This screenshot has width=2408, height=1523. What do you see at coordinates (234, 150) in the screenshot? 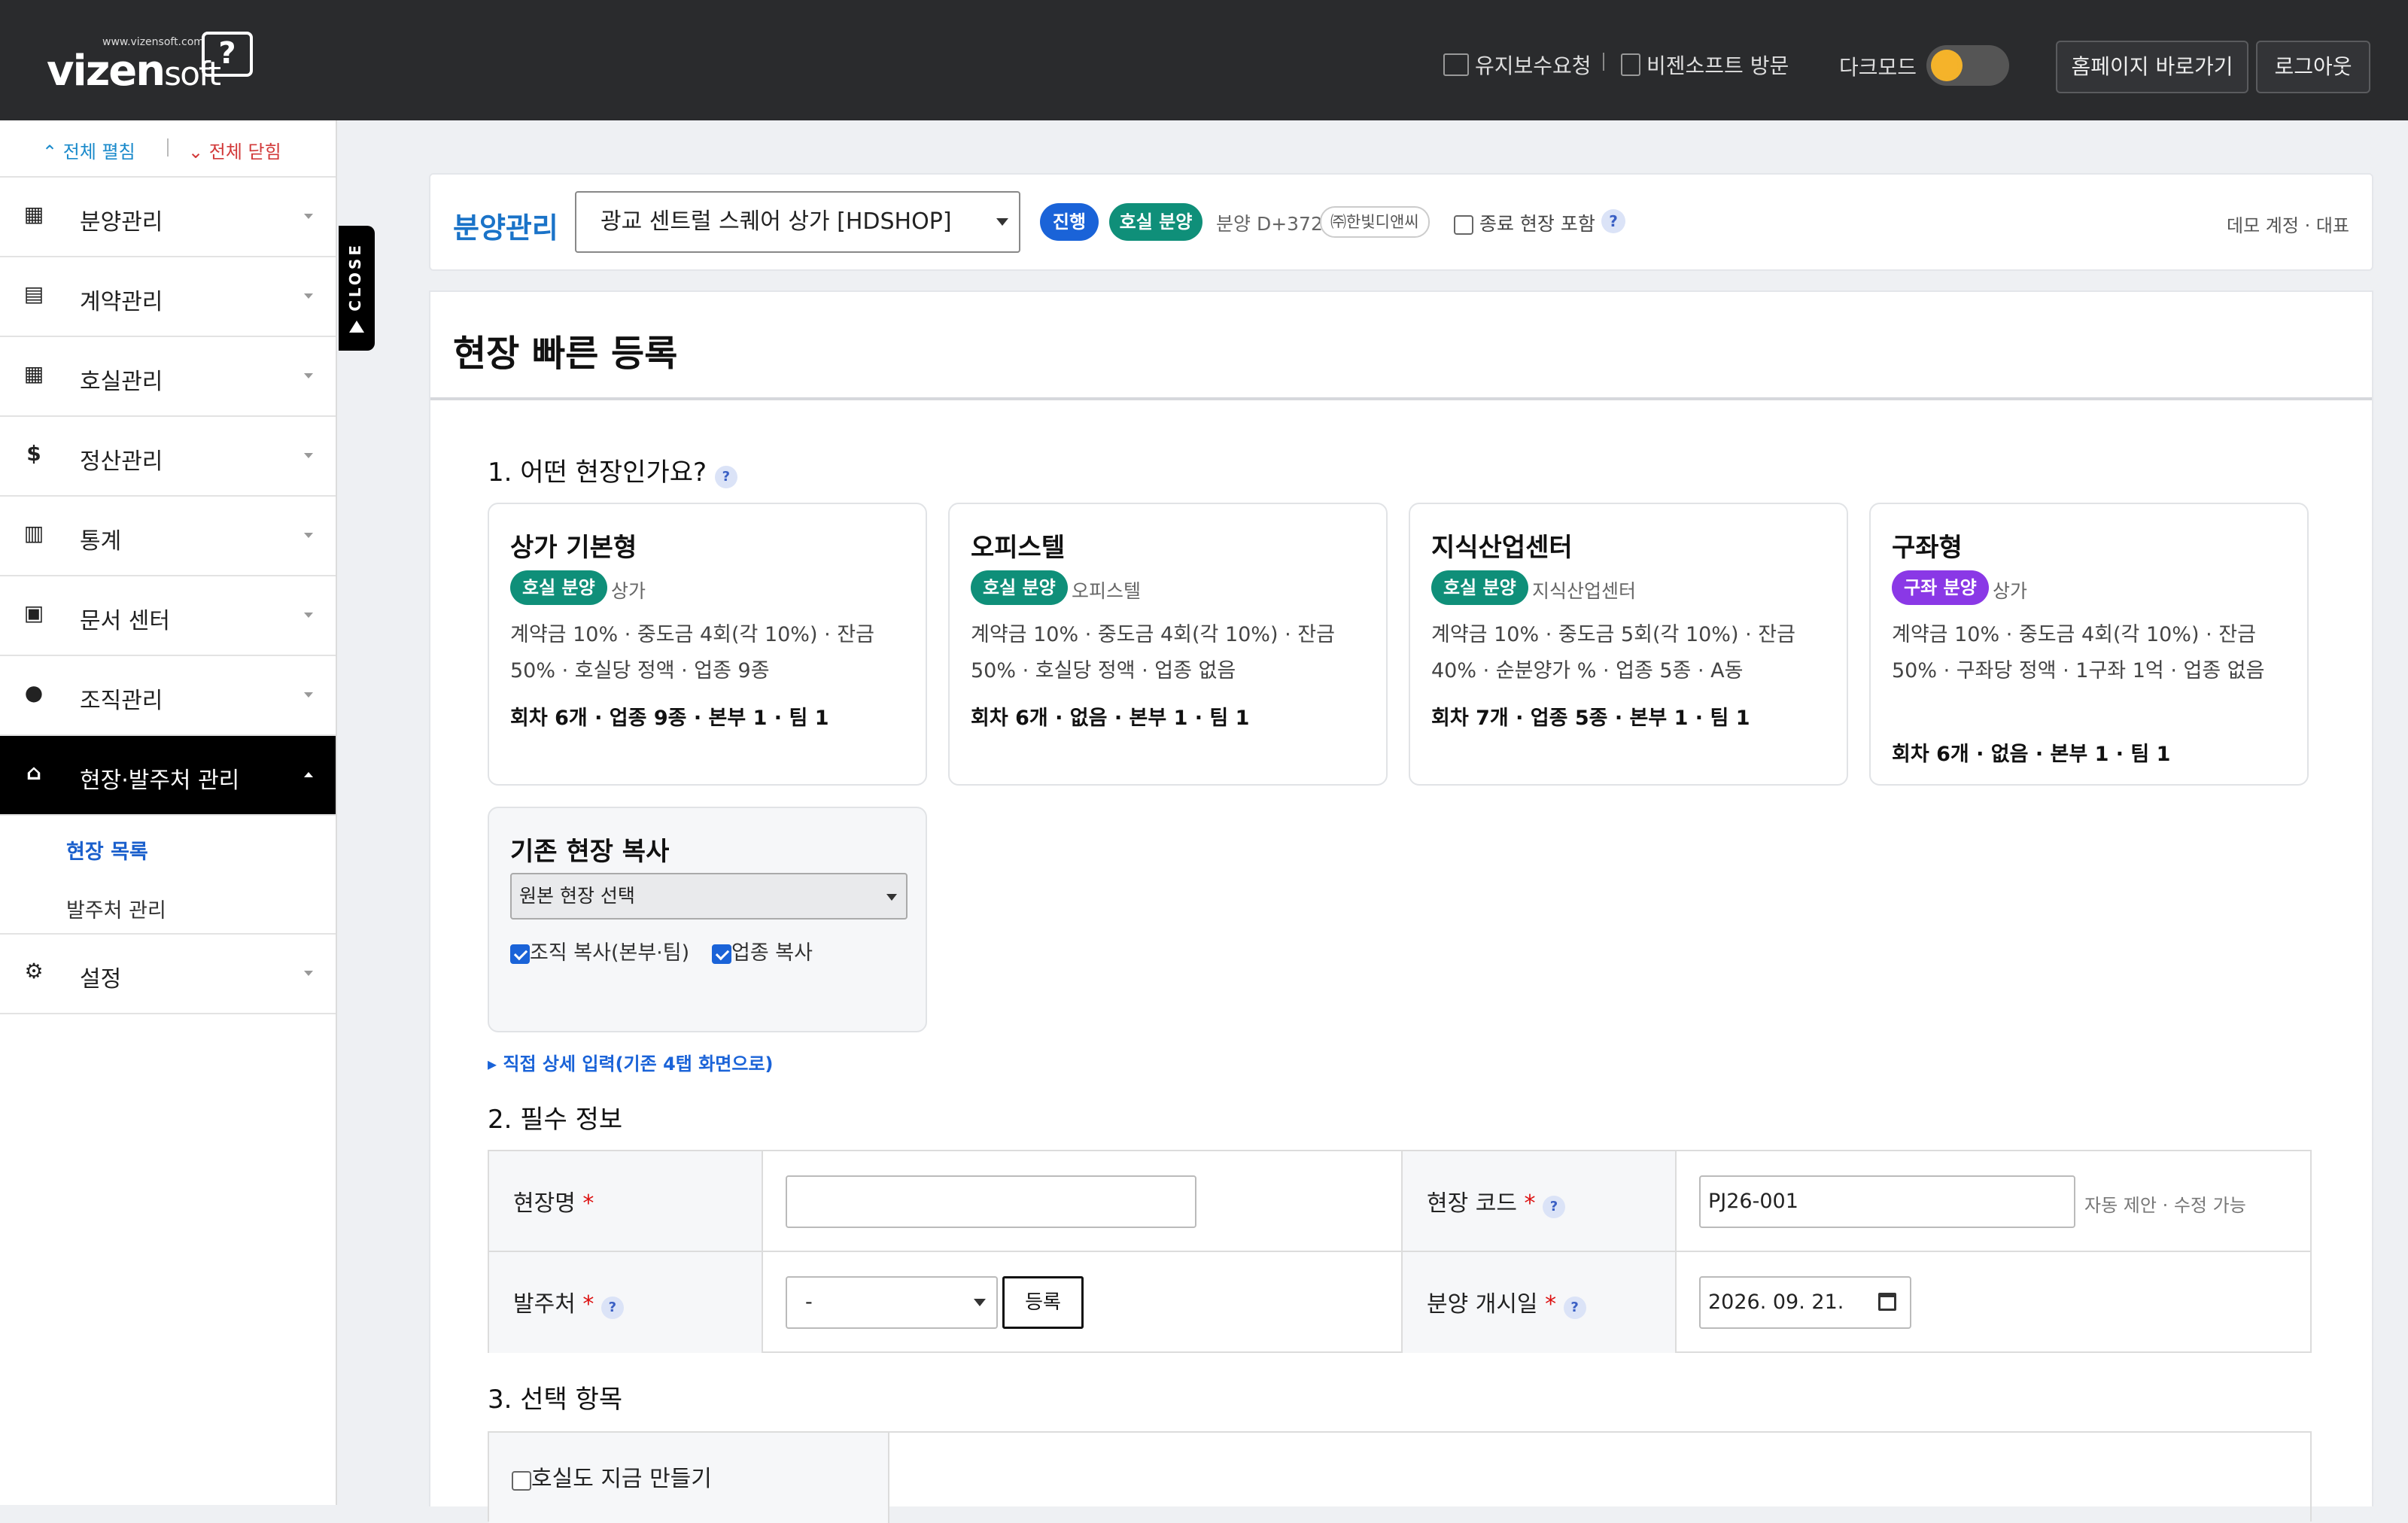
I see `collapse-all-button: ⌄ 전체 닫힘` at bounding box center [234, 150].